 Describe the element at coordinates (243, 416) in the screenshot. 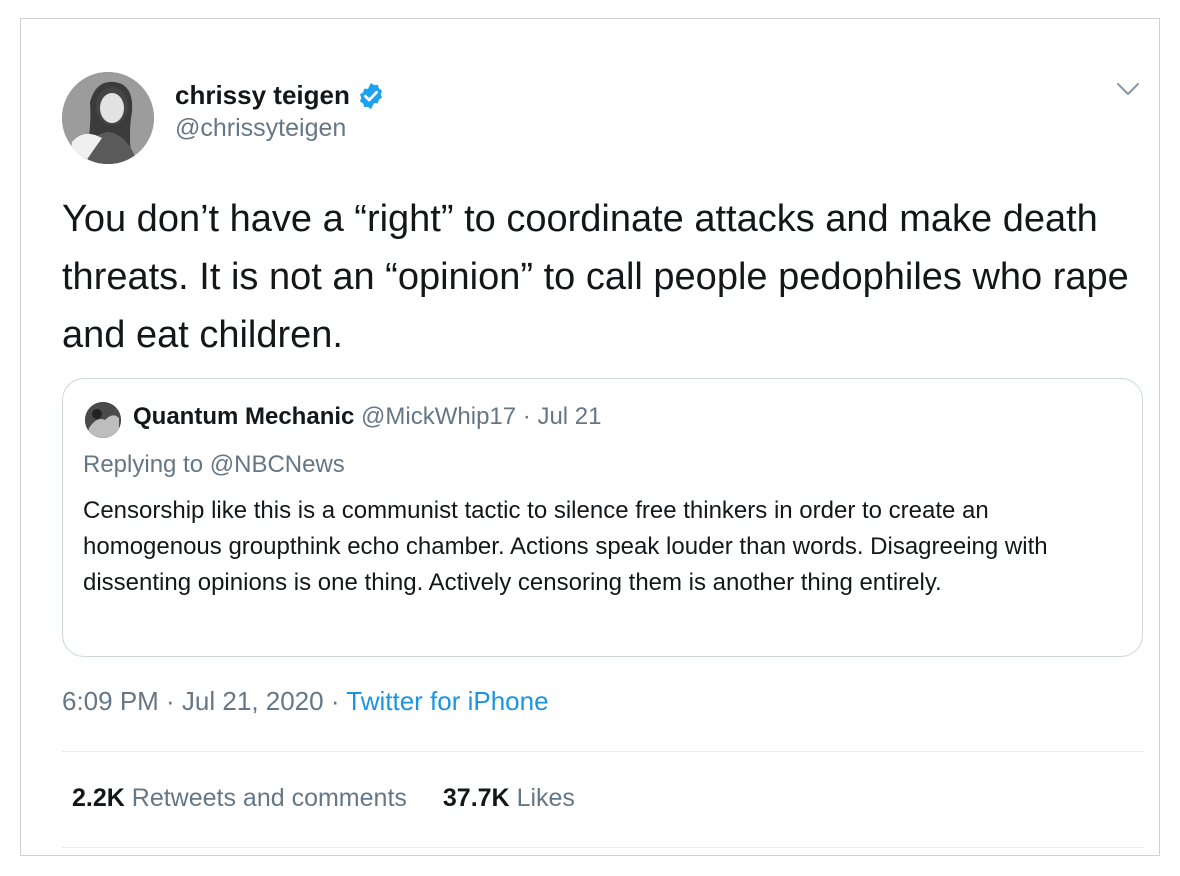

I see `quoted-display-name: Quantum Mechanic` at that location.